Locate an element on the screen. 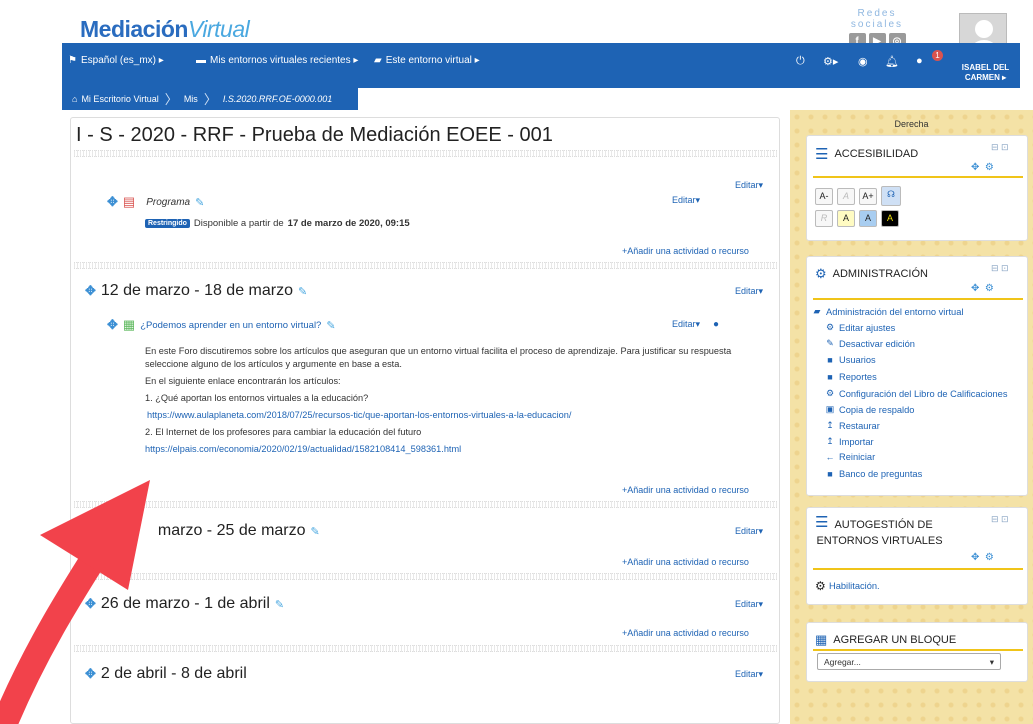 The width and height of the screenshot is (1033, 724). admin-item-copia-respaldo: ▣ Copia de respaldo is located at coordinates (870, 409).